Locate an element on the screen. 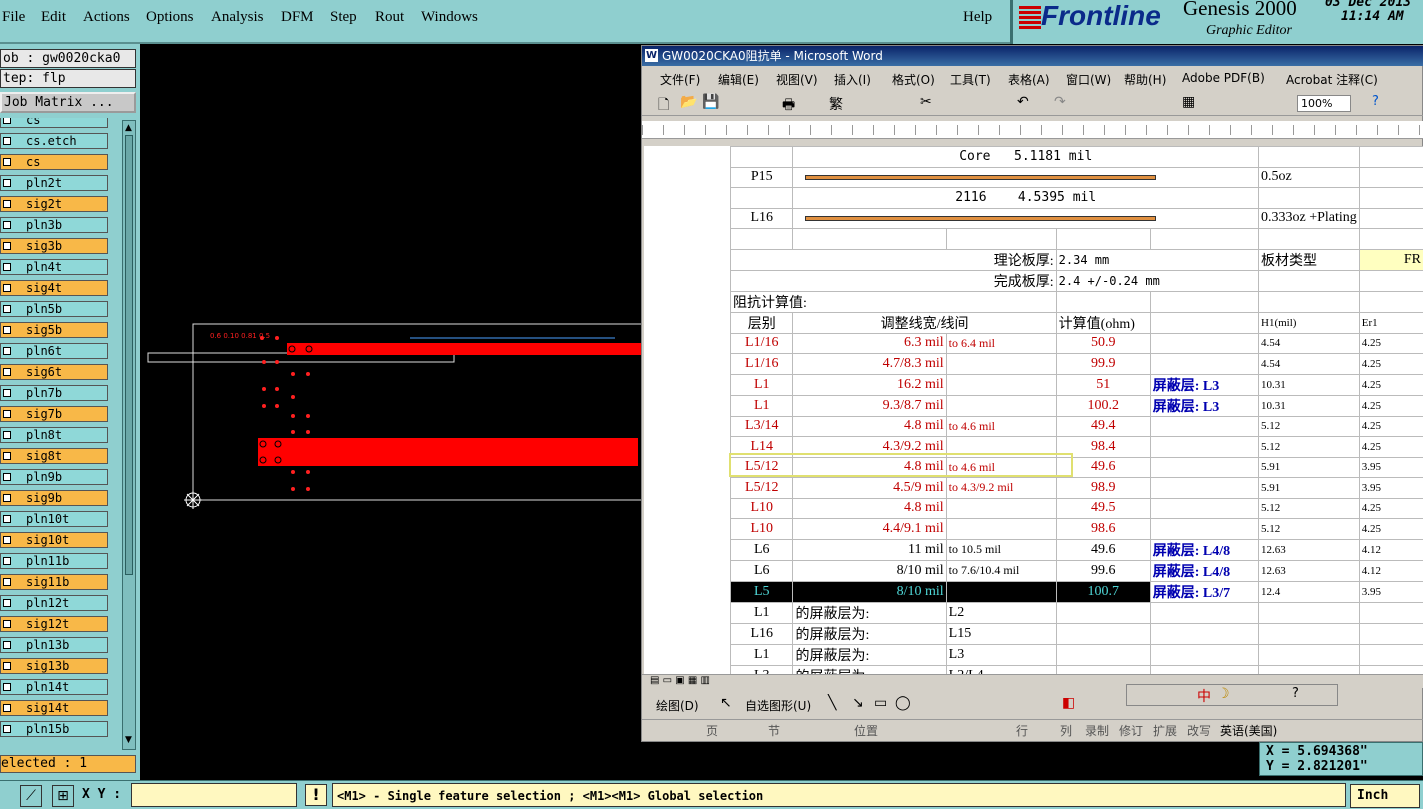 The image size is (1423, 809). warning-icon: ! is located at coordinates (316, 795).